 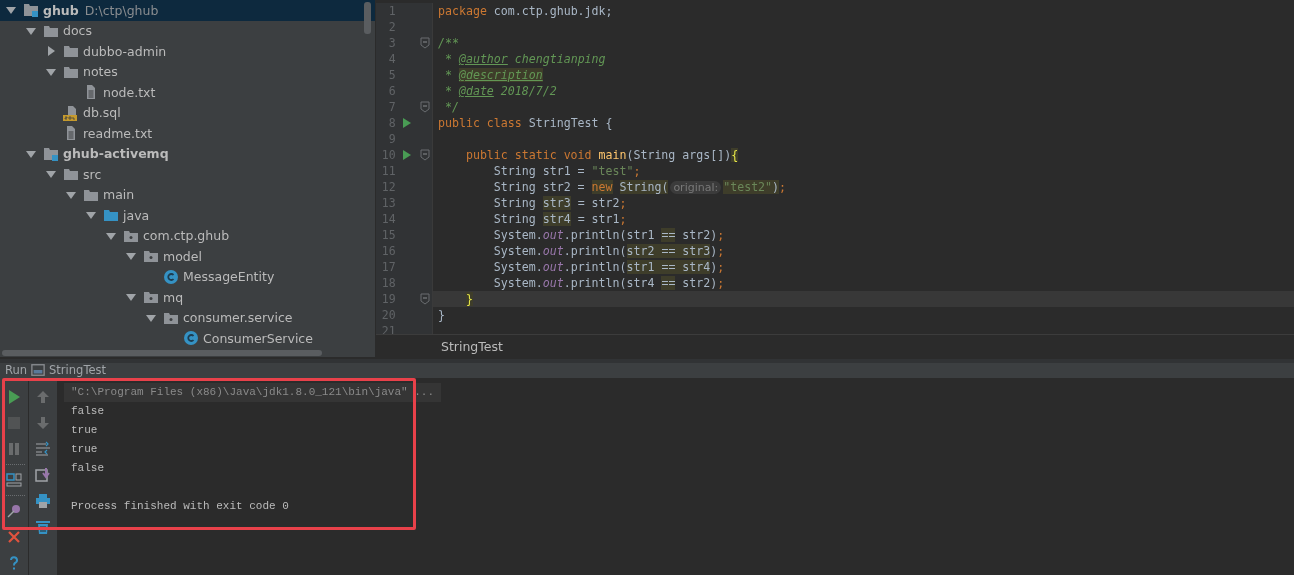 I want to click on tree-item: mq, so click(x=187, y=297).